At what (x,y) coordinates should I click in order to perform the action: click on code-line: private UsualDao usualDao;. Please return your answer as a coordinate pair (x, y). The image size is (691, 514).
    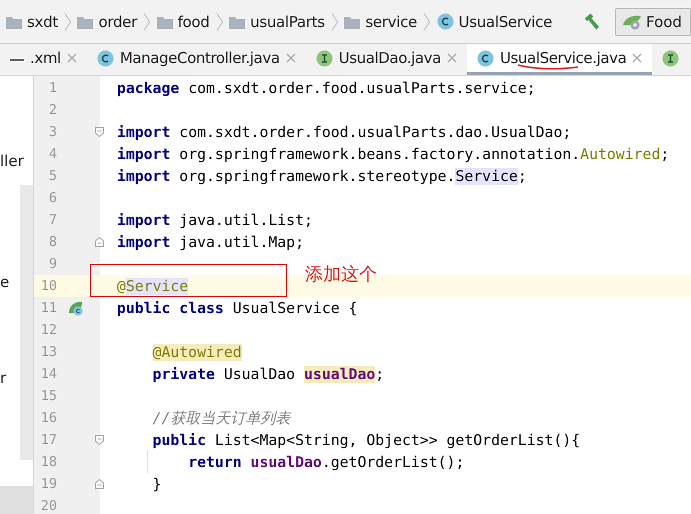
    Looking at the image, I should click on (268, 374).